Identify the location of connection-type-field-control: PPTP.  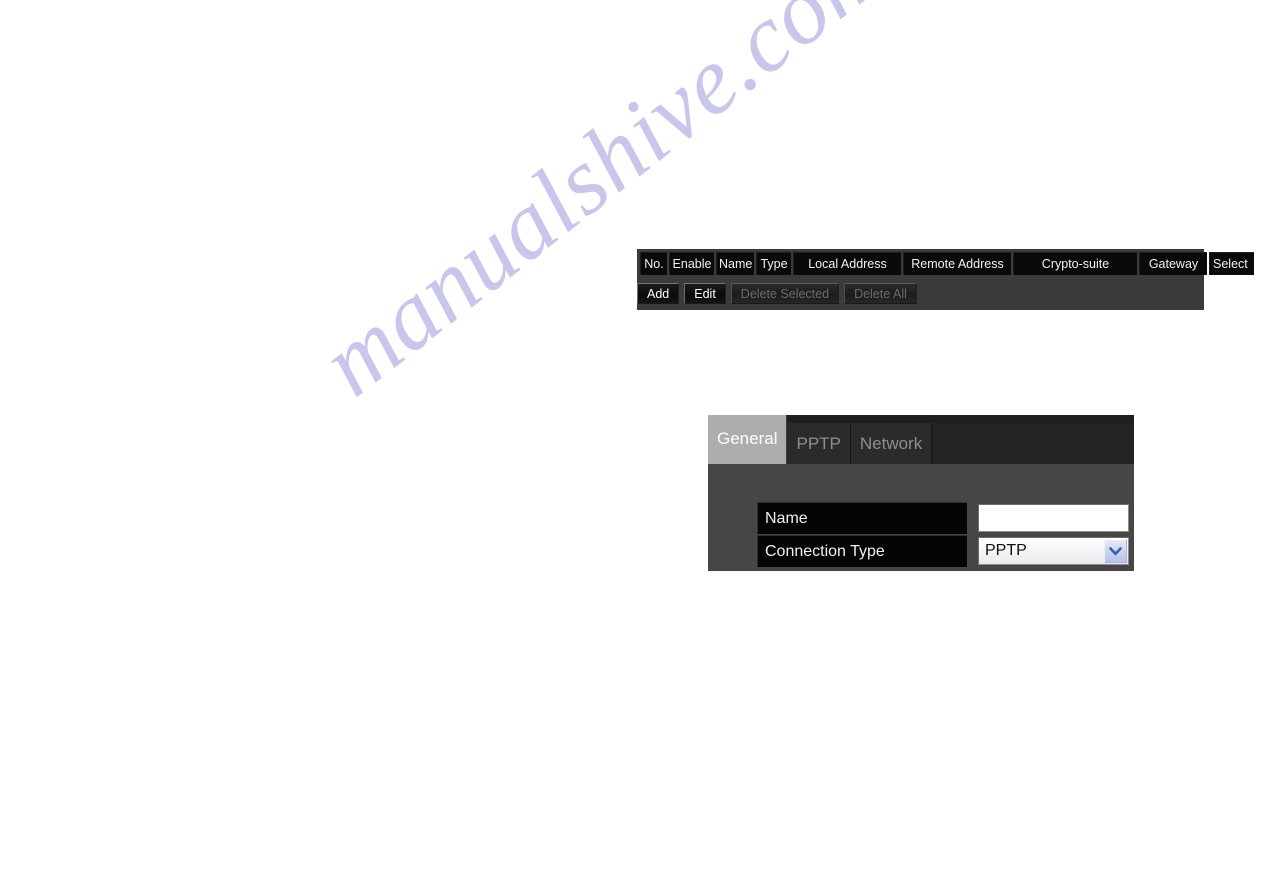
(1053, 551).